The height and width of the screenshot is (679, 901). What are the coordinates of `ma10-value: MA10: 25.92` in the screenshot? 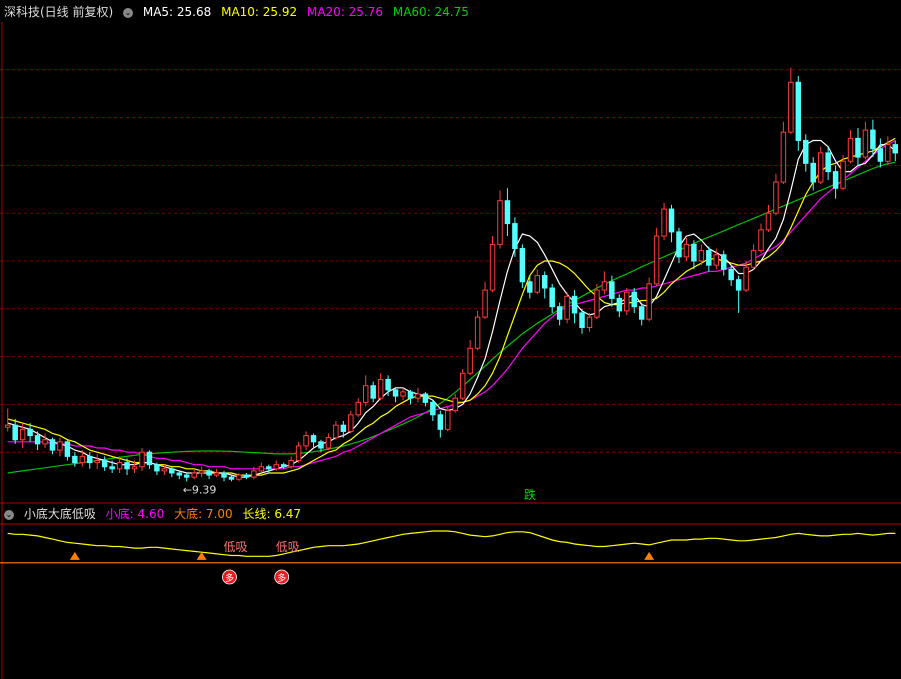 It's located at (259, 12).